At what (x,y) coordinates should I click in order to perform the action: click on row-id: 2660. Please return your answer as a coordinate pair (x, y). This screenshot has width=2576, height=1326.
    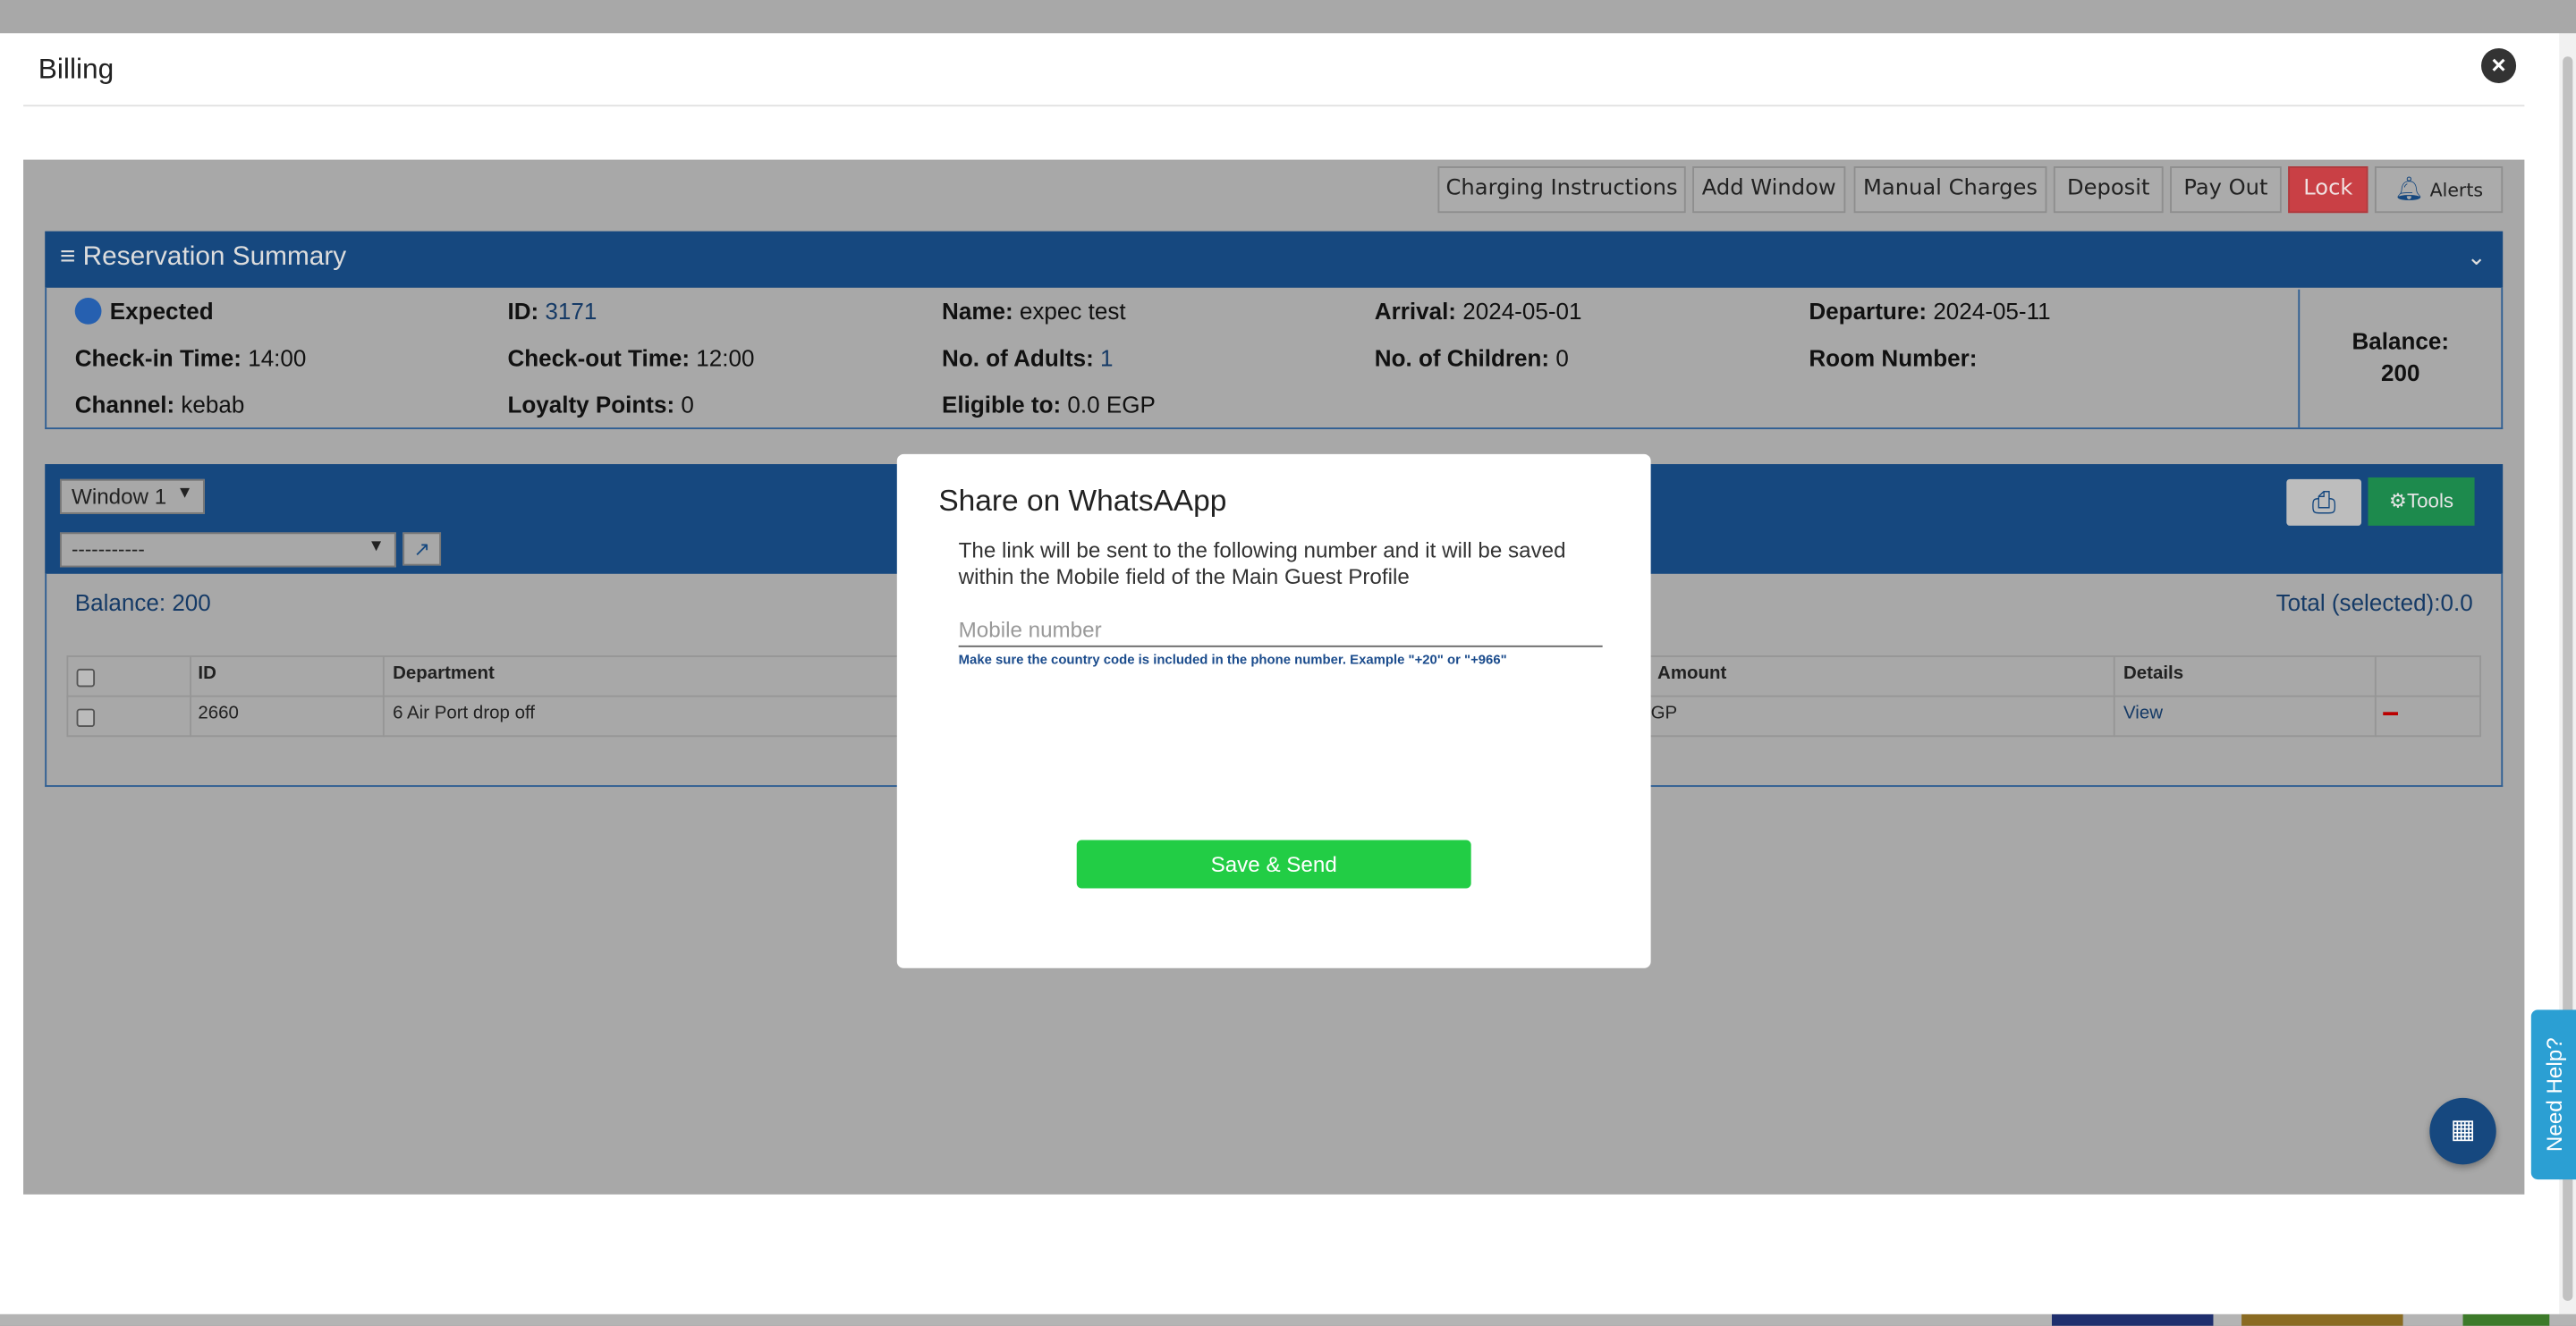
    Looking at the image, I should click on (218, 713).